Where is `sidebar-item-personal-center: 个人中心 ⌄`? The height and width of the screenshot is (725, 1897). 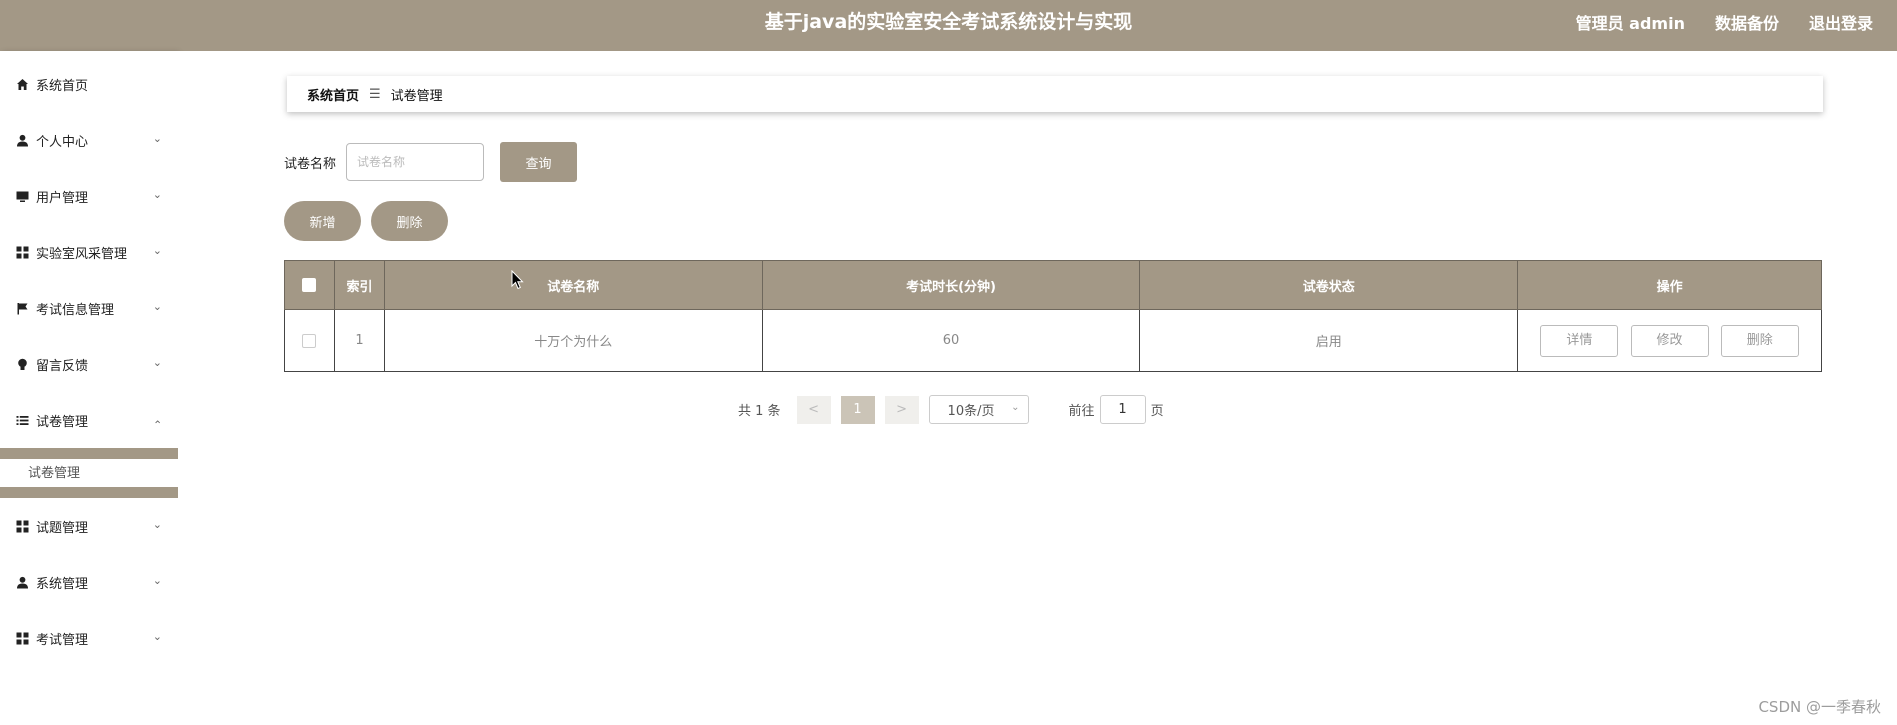 sidebar-item-personal-center: 个人中心 ⌄ is located at coordinates (89, 140).